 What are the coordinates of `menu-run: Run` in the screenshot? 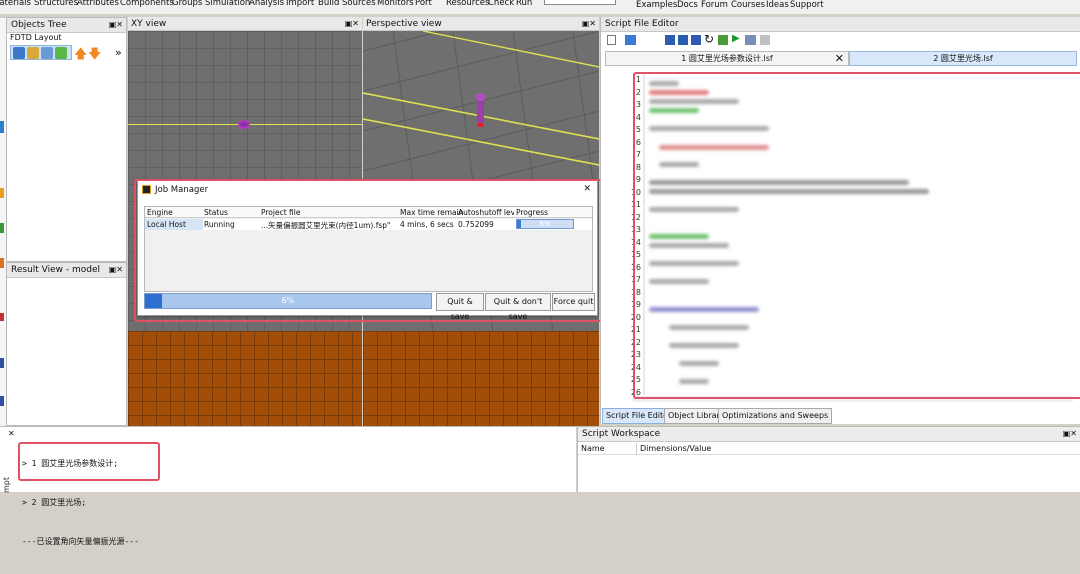 It's located at (524, 4).